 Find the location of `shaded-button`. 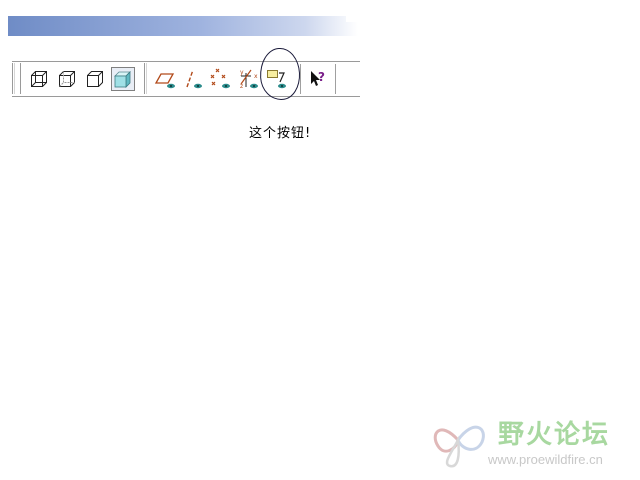

shaded-button is located at coordinates (123, 79).